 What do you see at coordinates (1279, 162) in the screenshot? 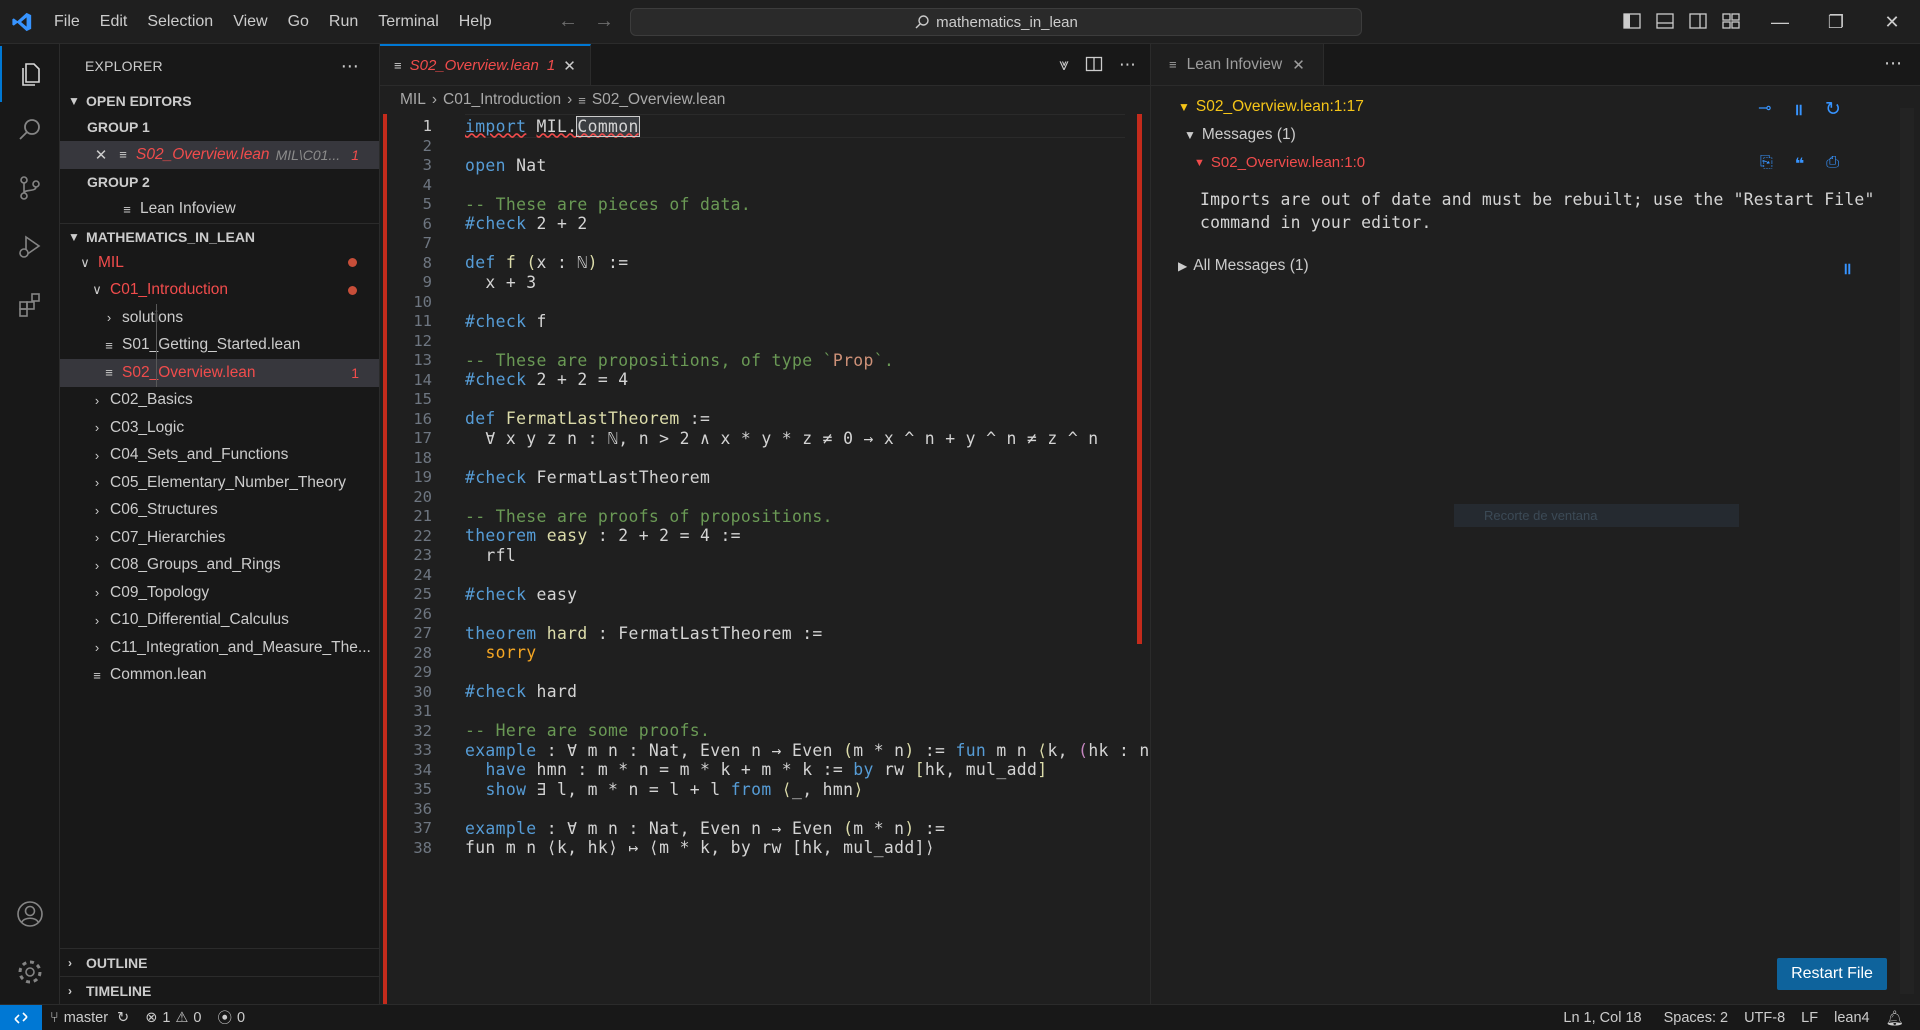
I see `message-location-header: ▼ S02_Overview.lean:1:0` at bounding box center [1279, 162].